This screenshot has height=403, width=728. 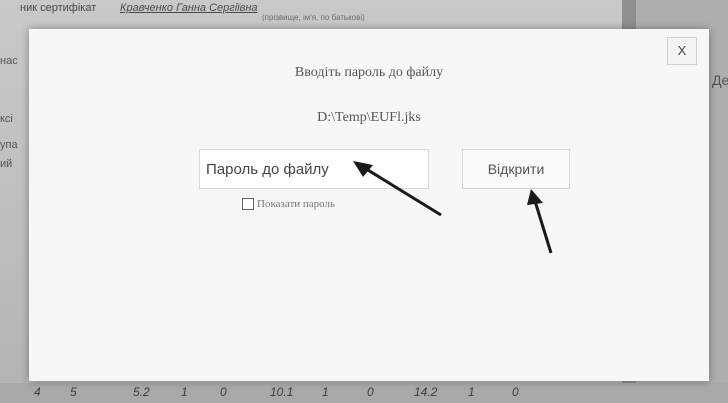 What do you see at coordinates (426, 392) in the screenshot?
I see `table-cell: 14.2` at bounding box center [426, 392].